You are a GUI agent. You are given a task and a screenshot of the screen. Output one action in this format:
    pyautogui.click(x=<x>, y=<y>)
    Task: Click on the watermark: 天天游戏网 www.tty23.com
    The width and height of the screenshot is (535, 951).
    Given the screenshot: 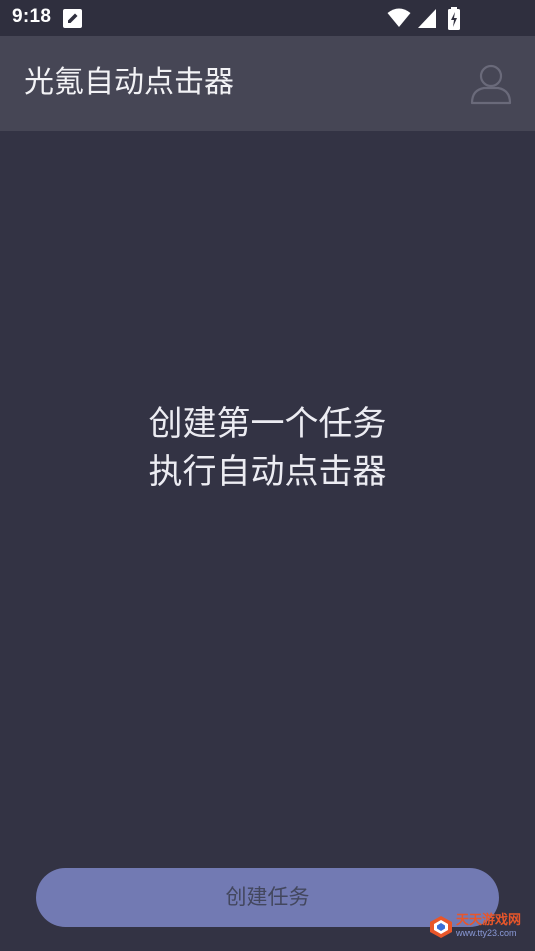 What is the action you would take?
    pyautogui.click(x=479, y=927)
    